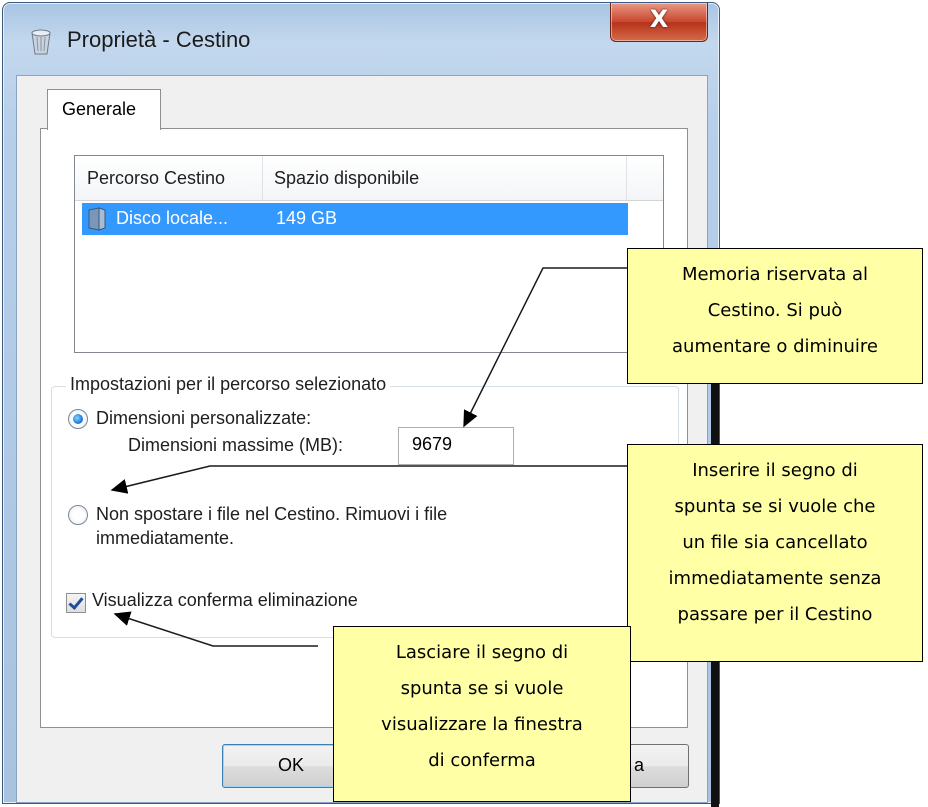 The image size is (928, 807). Describe the element at coordinates (775, 470) in the screenshot. I see `callout-line: Inserire il segno di` at that location.